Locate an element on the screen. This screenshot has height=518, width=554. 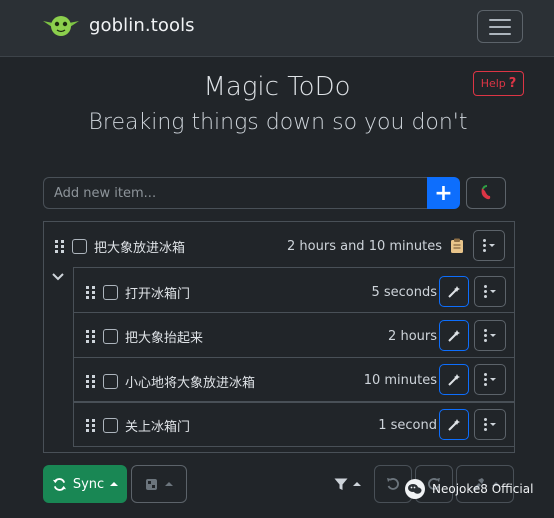
goblin-logo-icon is located at coordinates (61, 26).